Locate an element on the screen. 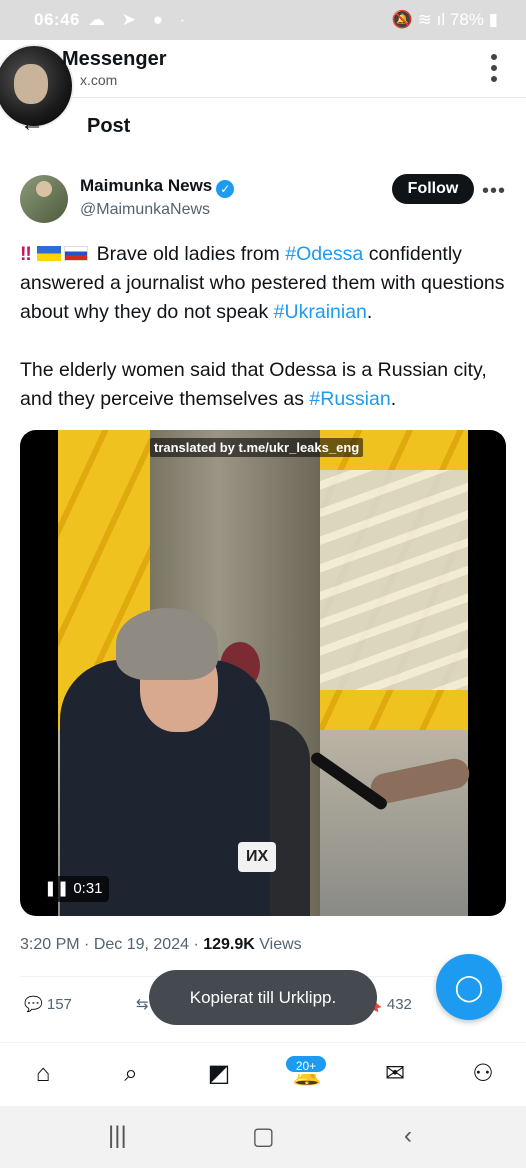  hashtag-odessa: #Odessa is located at coordinates (324, 254).